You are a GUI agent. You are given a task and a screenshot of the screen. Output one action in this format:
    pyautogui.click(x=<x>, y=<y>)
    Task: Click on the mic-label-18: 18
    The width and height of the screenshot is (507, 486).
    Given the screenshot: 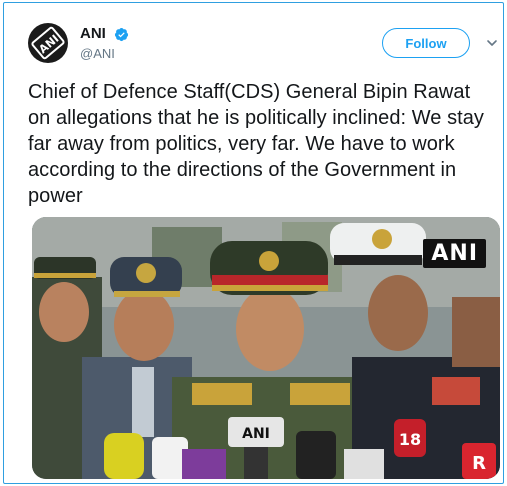 What is the action you would take?
    pyautogui.click(x=410, y=439)
    